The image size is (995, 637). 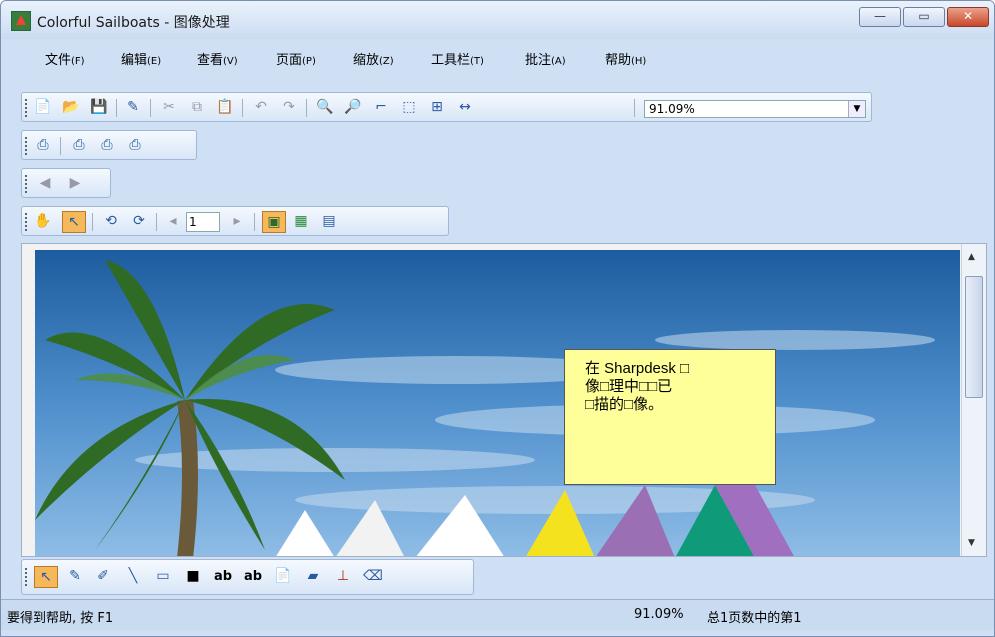 I want to click on page-number-input: 1, so click(x=203, y=222).